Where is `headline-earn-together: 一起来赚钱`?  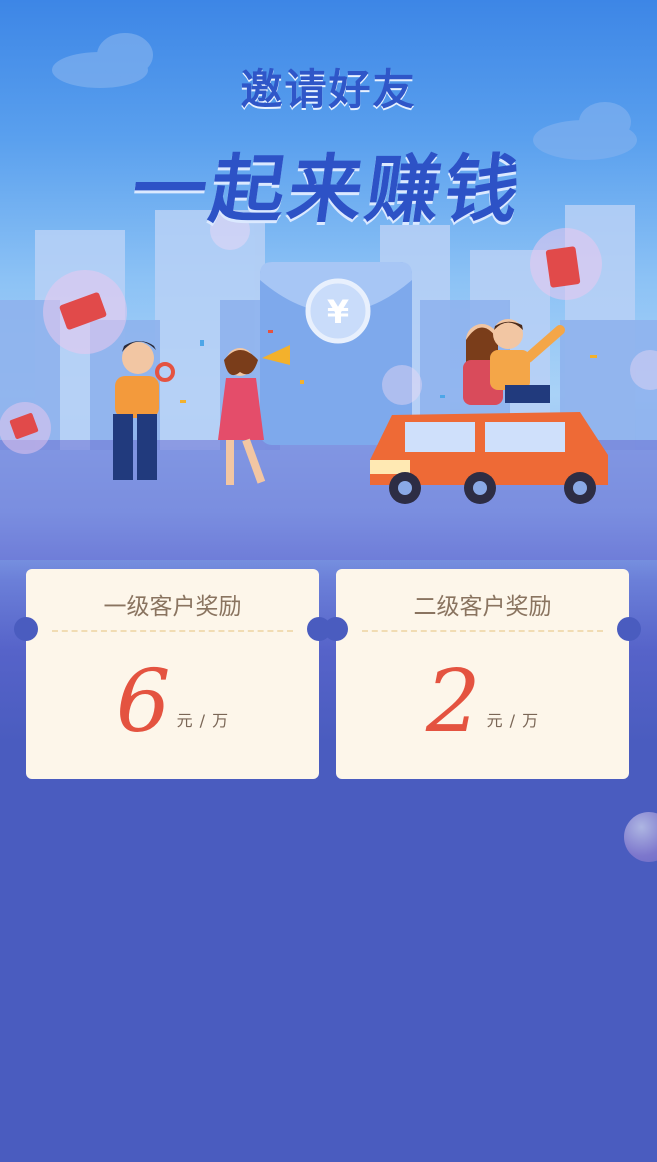 headline-earn-together: 一起来赚钱 is located at coordinates (327, 190).